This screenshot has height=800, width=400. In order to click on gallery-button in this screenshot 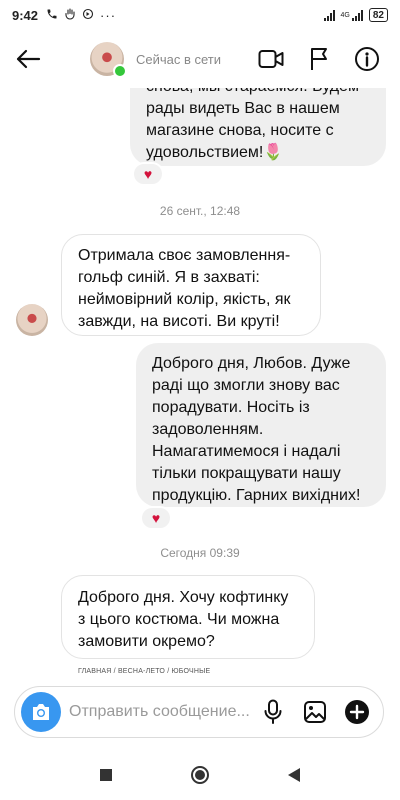, I will do `click(315, 712)`.